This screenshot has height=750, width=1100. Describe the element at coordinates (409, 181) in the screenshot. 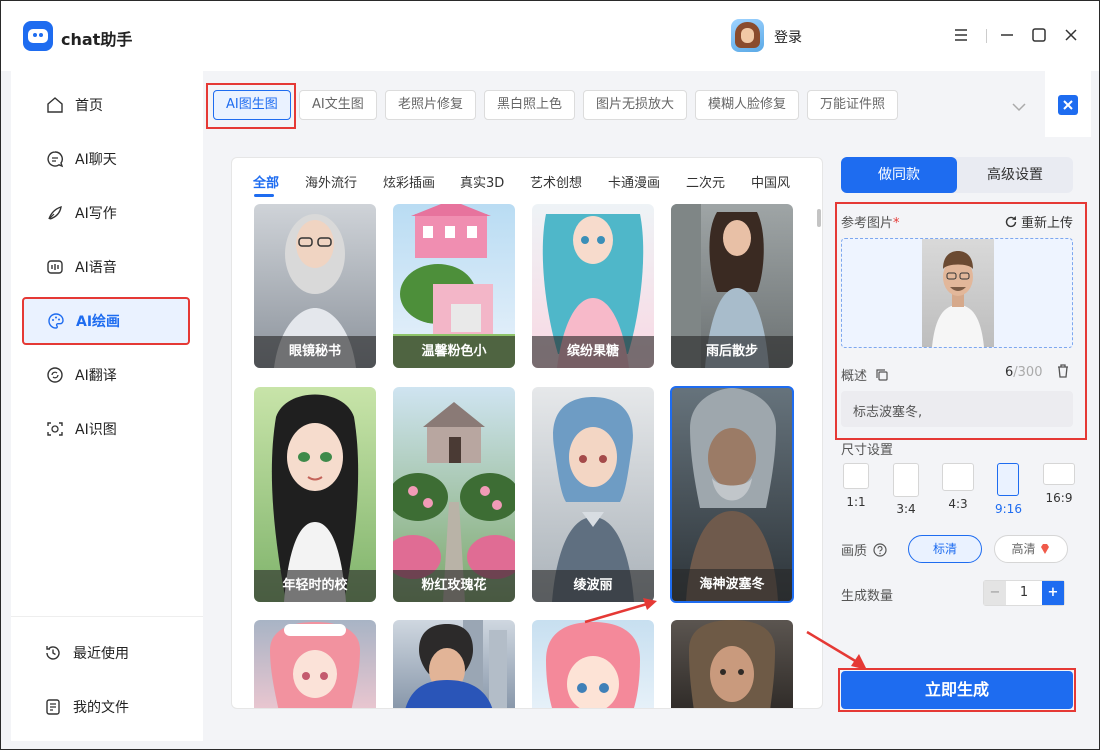

I see `category-tab-illustration: 炫彩插画` at that location.